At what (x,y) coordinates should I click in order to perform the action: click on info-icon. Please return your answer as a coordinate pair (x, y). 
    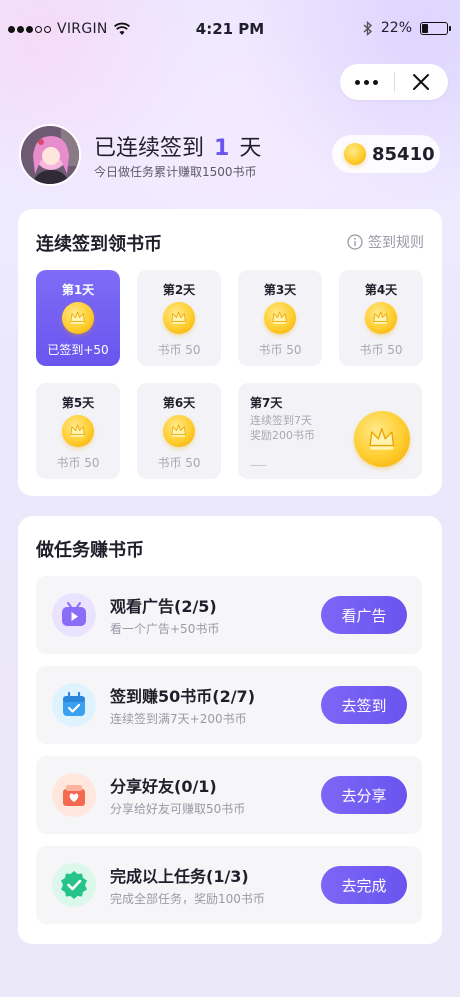
    Looking at the image, I should click on (355, 242).